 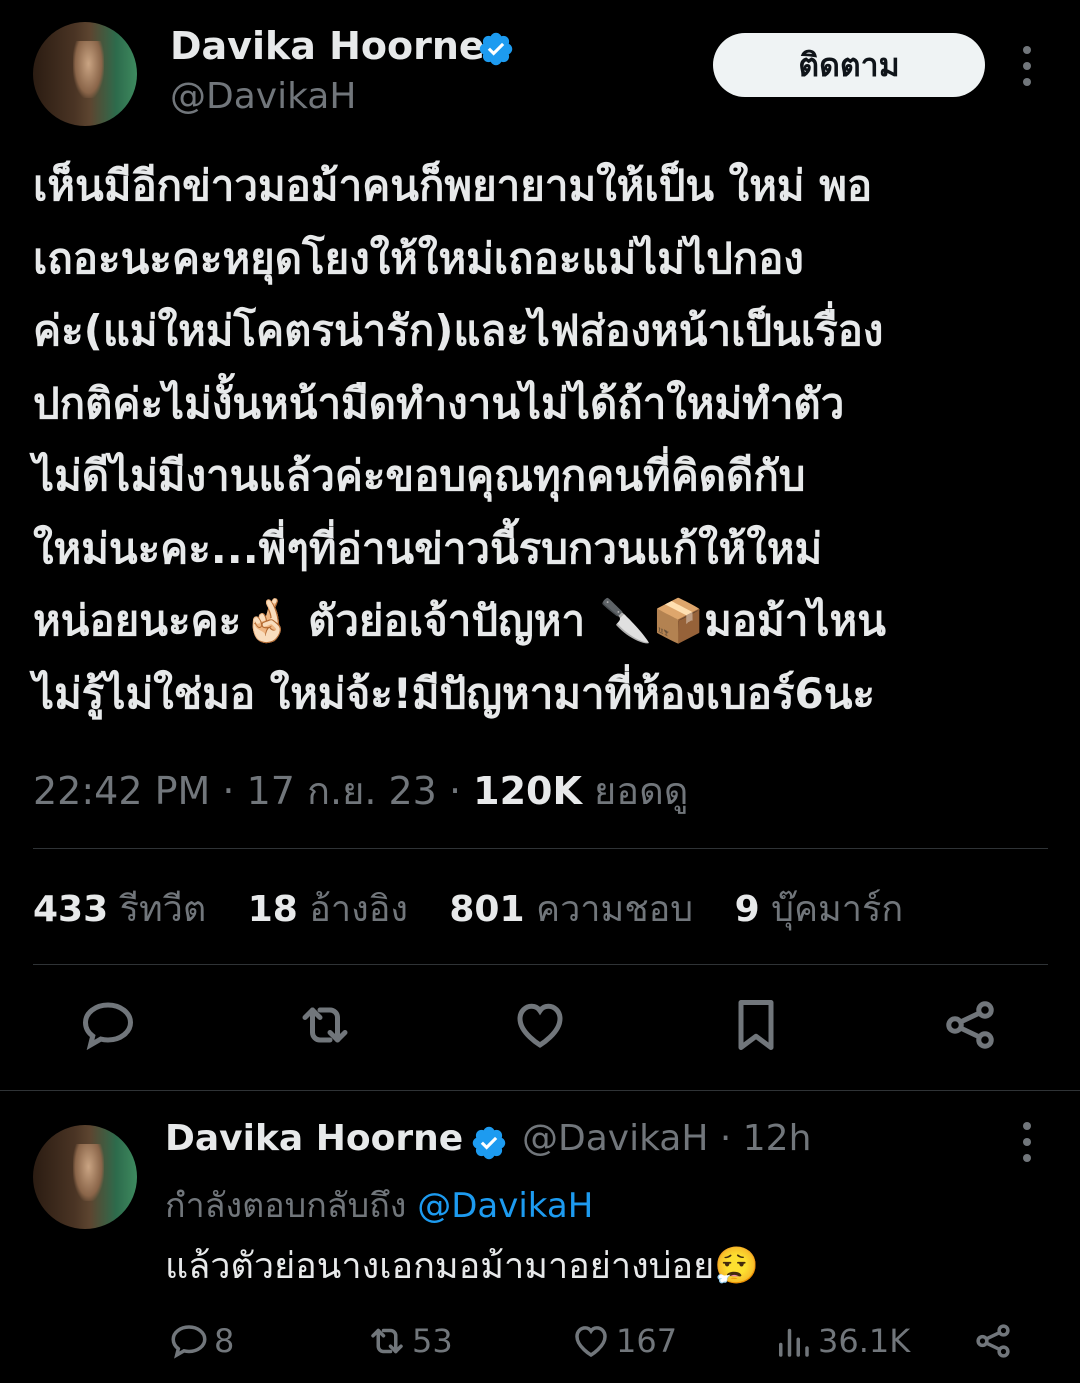 What do you see at coordinates (540, 1343) in the screenshot?
I see `reply-action-bar: 8 53 167 36.1K` at bounding box center [540, 1343].